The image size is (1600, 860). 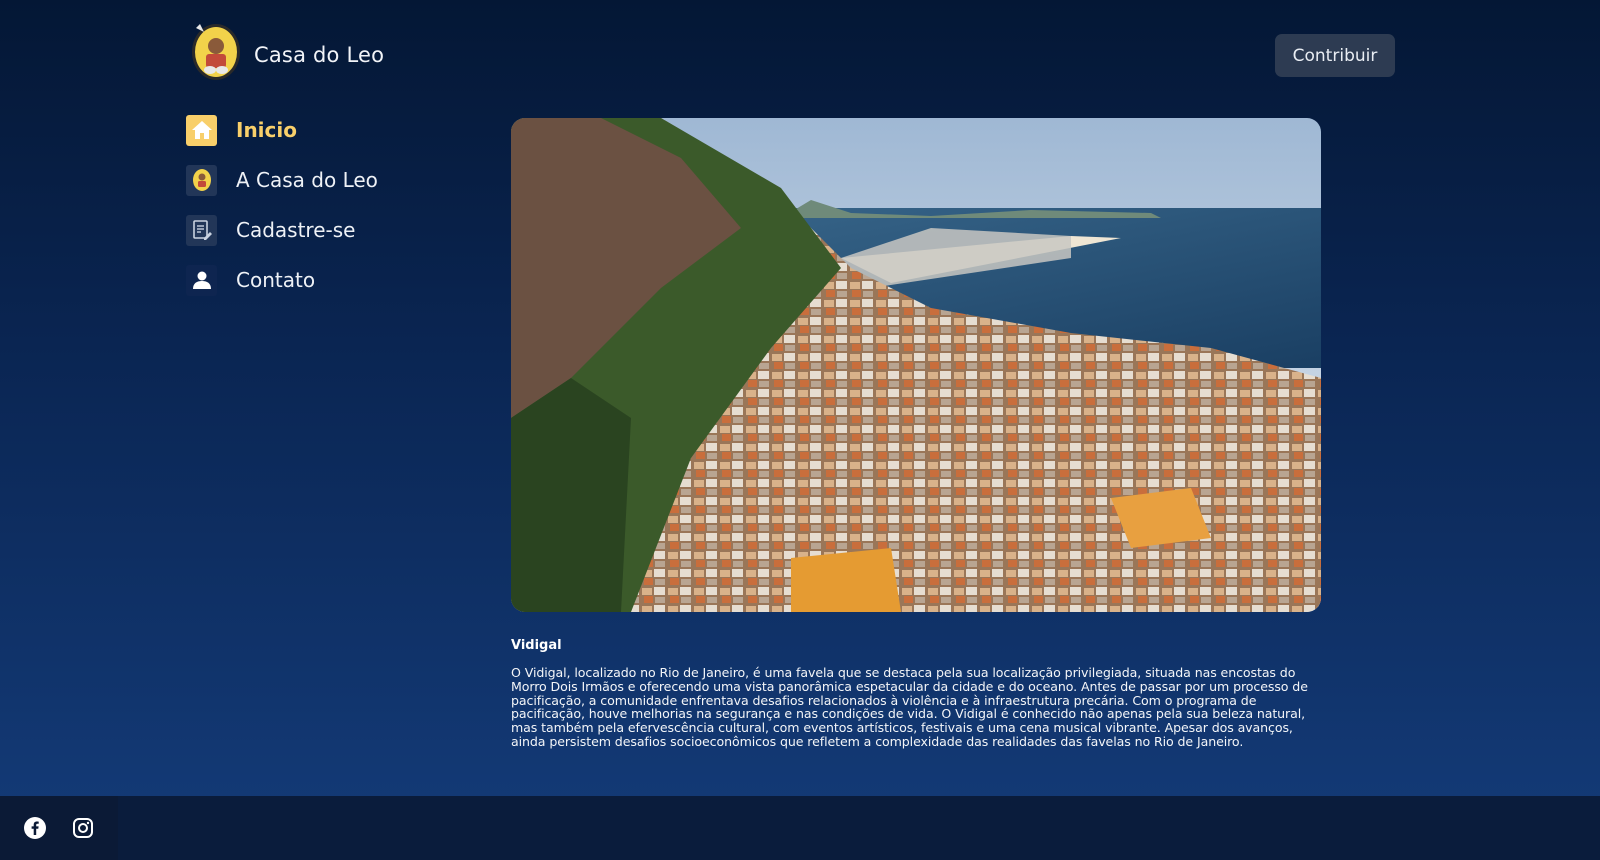 I want to click on register-form-icon, so click(x=201, y=230).